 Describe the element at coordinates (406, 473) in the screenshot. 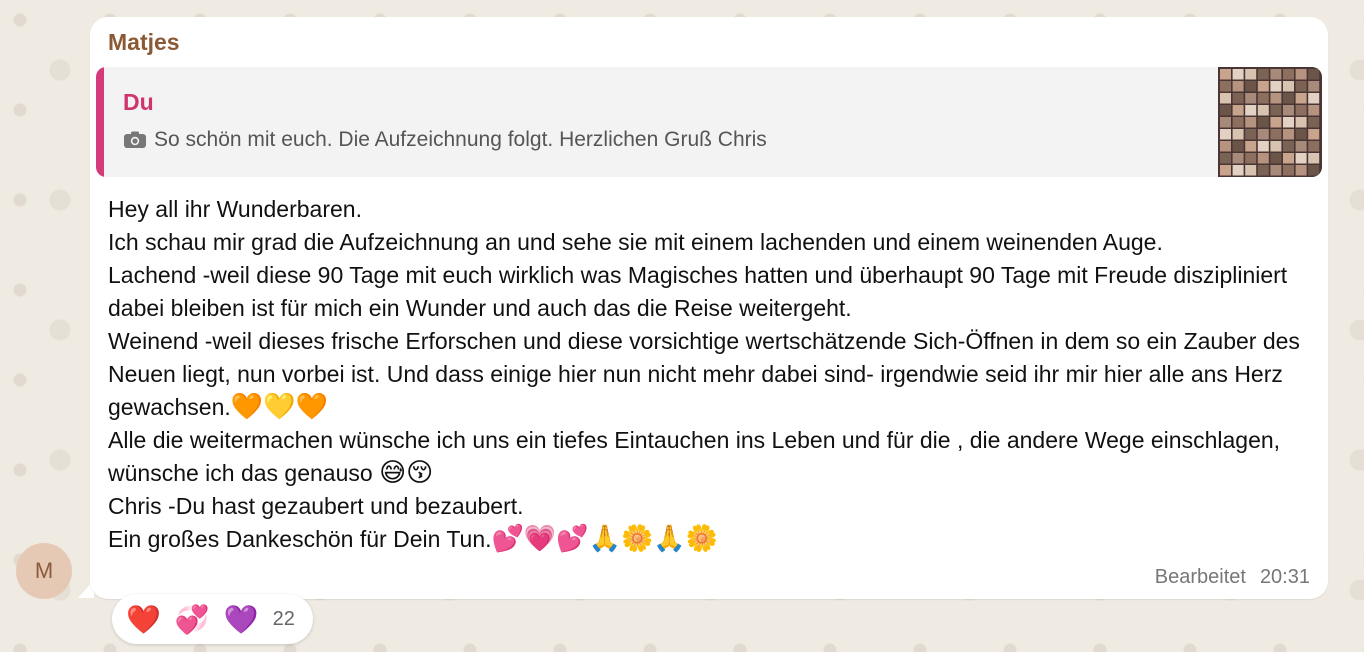

I see `smile-emojis: 😅😚` at that location.